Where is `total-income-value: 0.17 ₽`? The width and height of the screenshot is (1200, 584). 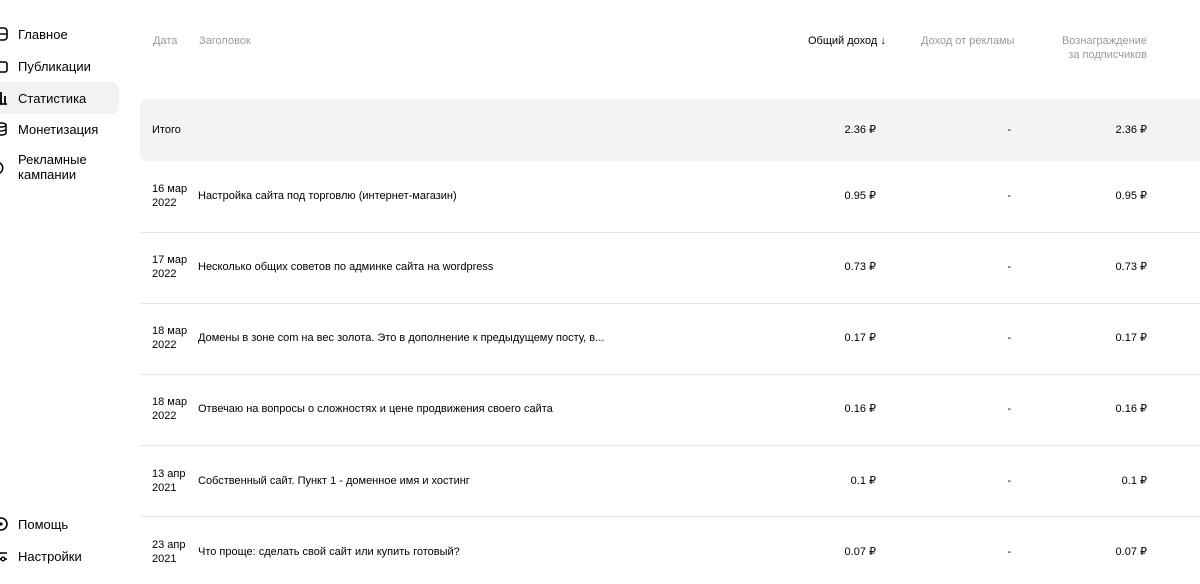
total-income-value: 0.17 ₽ is located at coordinates (860, 338).